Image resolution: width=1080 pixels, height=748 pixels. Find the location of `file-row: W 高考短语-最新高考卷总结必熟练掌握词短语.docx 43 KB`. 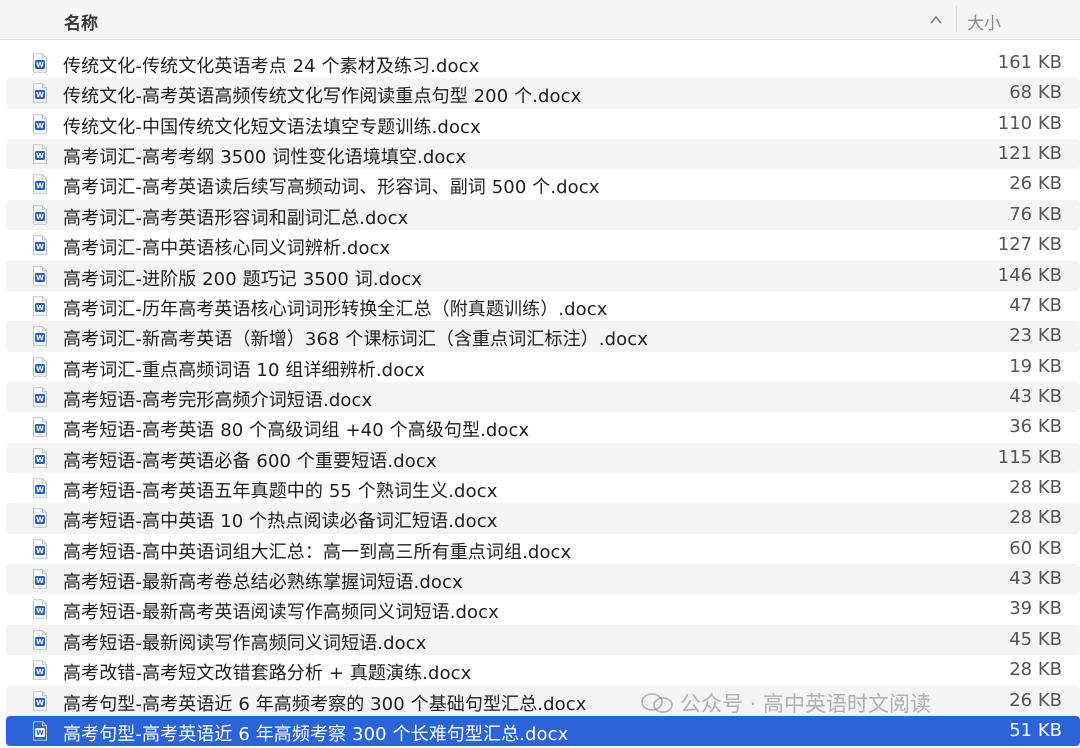

file-row: W 高考短语-最新高考卷总结必熟练掌握词短语.docx 43 KB is located at coordinates (543, 579).